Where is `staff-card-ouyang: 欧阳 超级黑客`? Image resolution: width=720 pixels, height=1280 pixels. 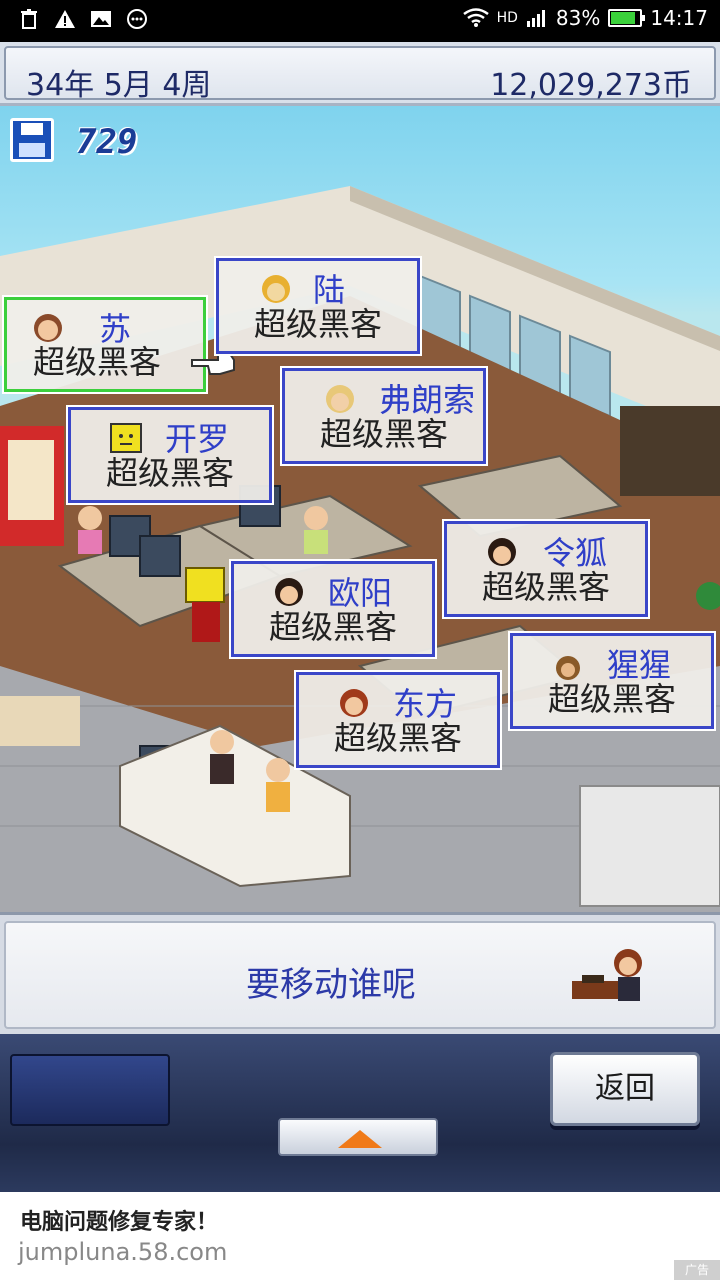 staff-card-ouyang: 欧阳 超级黑客 is located at coordinates (333, 609).